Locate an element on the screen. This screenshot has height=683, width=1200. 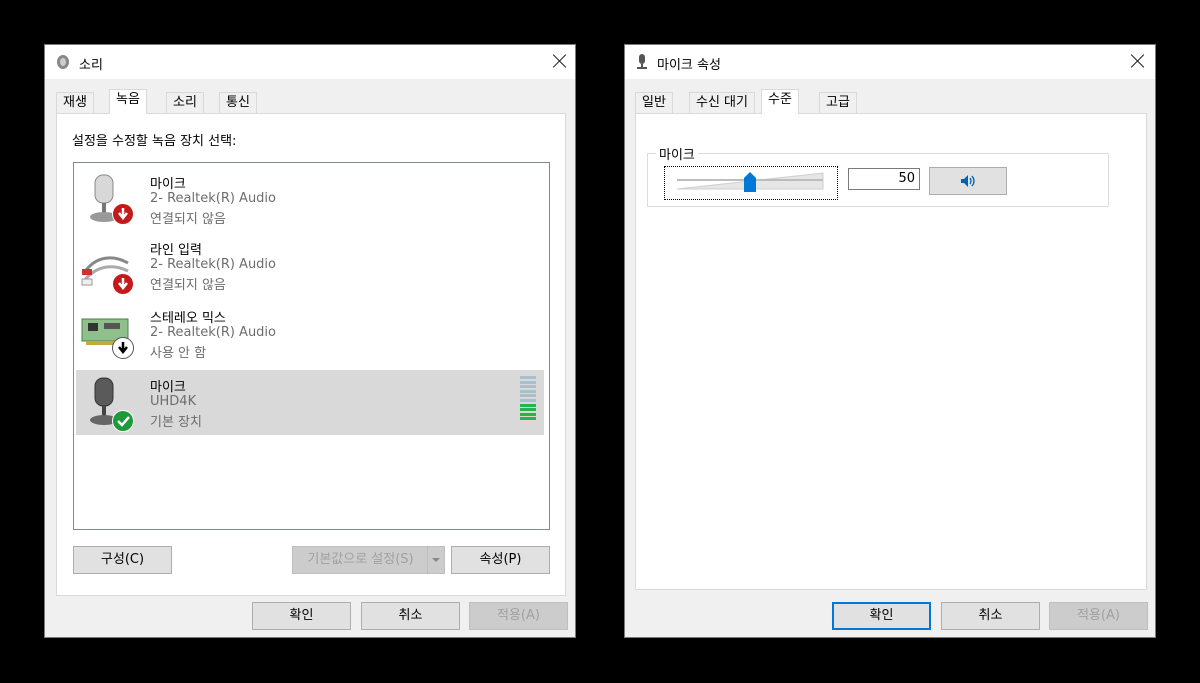
slider-thumb is located at coordinates (750, 182).